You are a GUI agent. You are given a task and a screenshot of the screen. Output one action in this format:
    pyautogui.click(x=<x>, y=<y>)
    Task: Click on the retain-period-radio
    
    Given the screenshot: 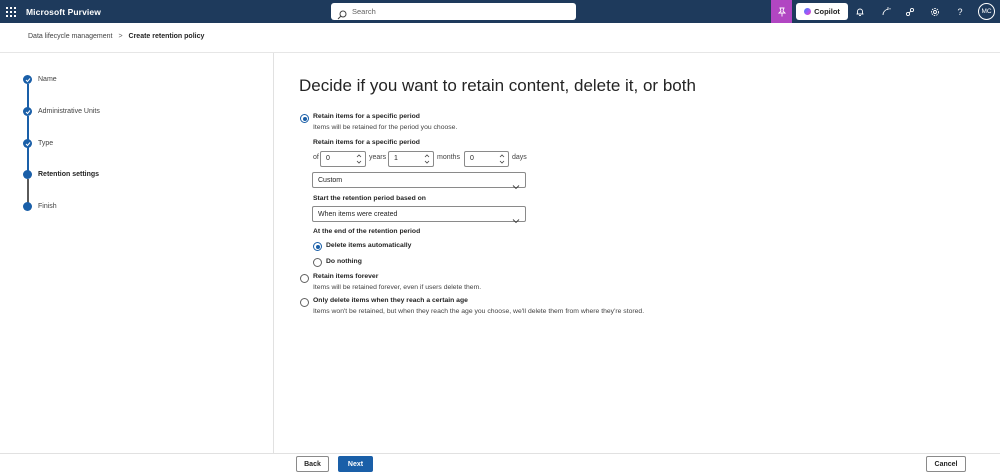 What is the action you would take?
    pyautogui.click(x=304, y=118)
    